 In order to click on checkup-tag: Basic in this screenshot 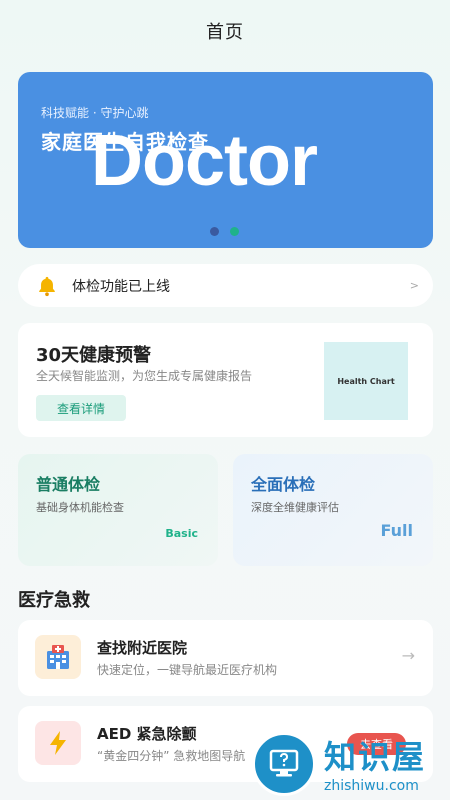, I will do `click(181, 533)`.